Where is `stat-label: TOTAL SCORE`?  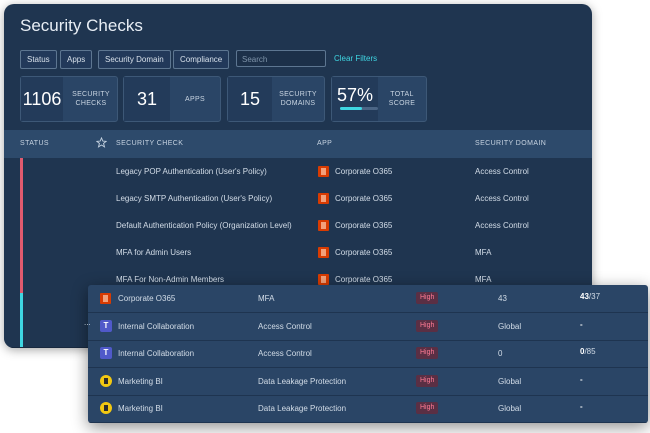
stat-label: TOTAL SCORE is located at coordinates (402, 99).